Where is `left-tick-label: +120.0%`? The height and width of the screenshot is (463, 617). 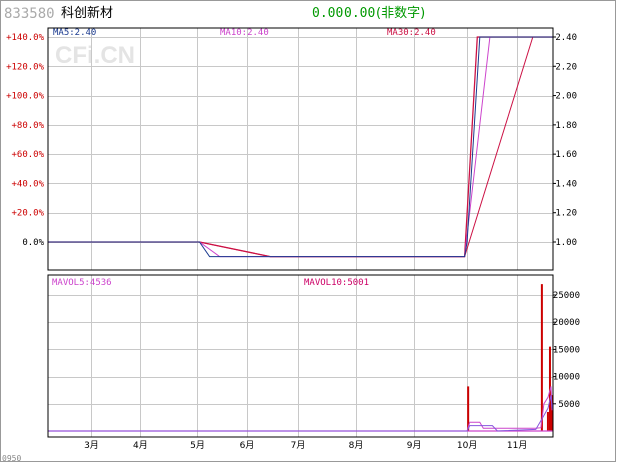 left-tick-label: +120.0% is located at coordinates (25, 67).